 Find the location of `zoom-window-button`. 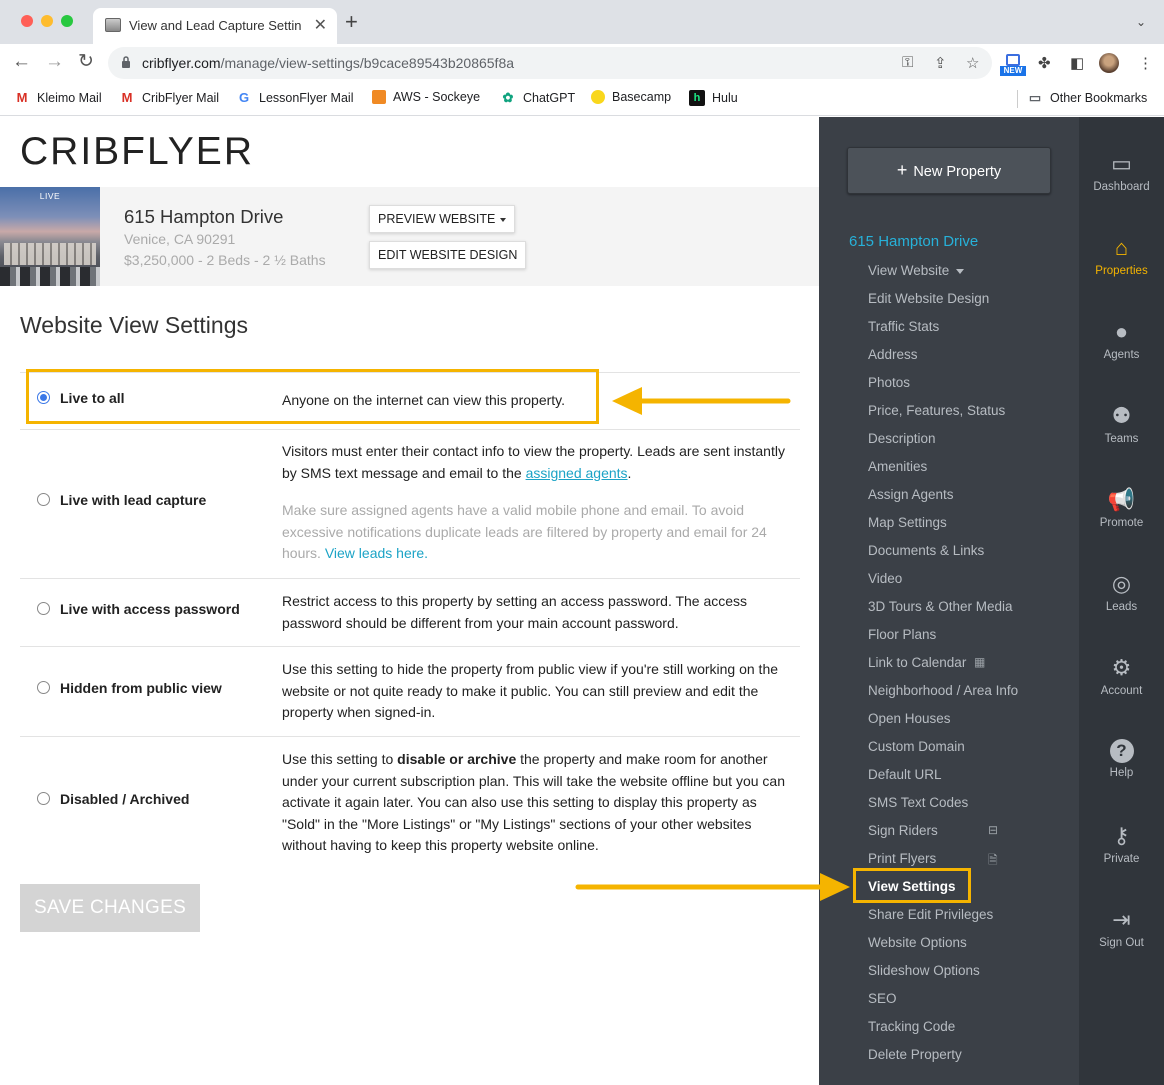

zoom-window-button is located at coordinates (67, 21).